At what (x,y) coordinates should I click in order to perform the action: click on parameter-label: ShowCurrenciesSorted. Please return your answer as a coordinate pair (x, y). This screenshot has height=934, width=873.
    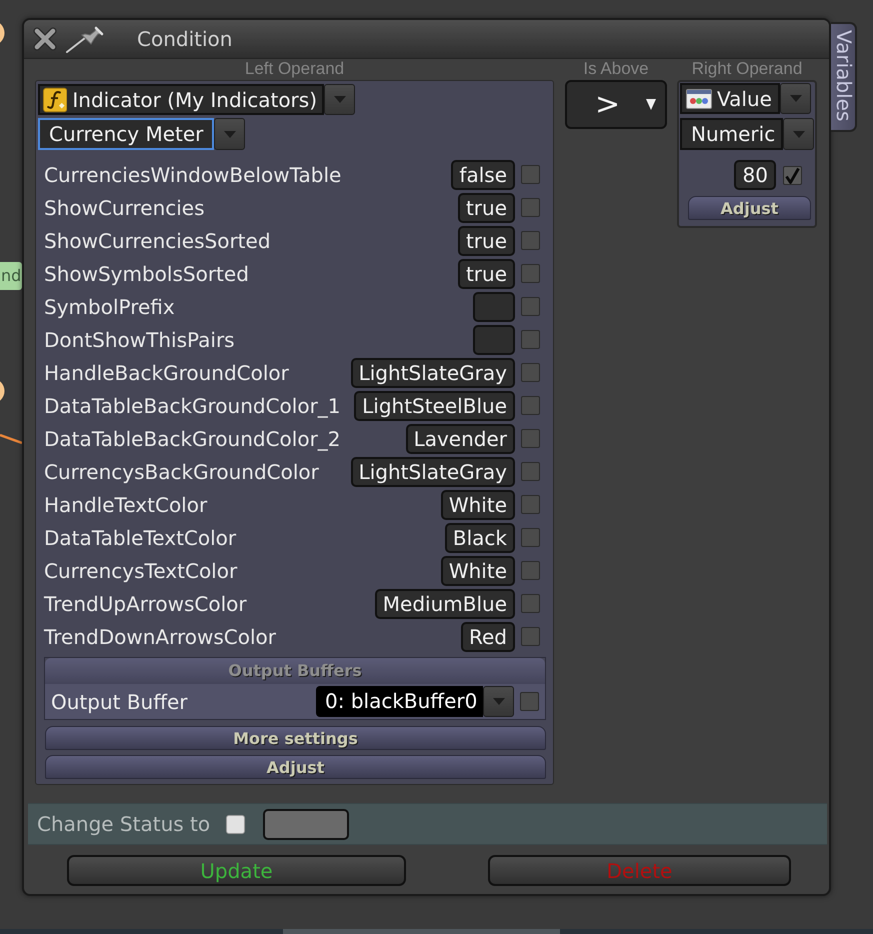
    Looking at the image, I should click on (158, 240).